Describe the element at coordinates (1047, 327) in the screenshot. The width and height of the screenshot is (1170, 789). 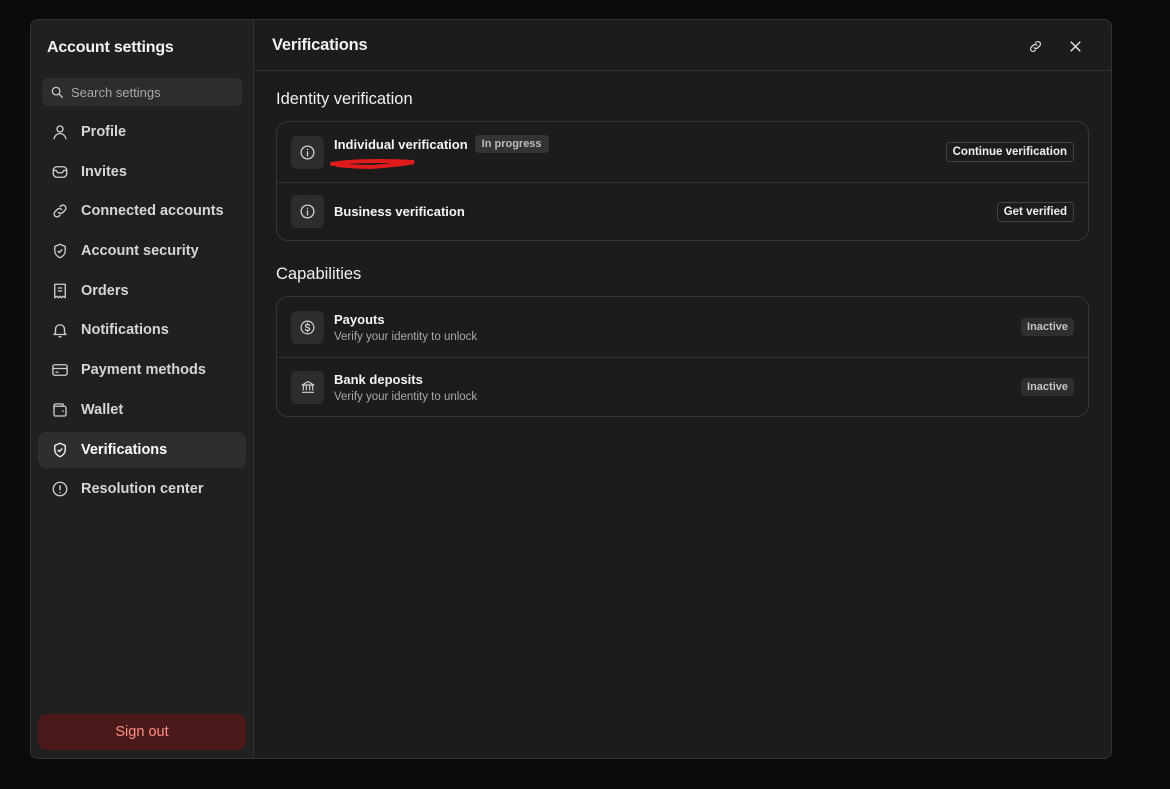
I see `payouts-status-badge: Inactive` at that location.